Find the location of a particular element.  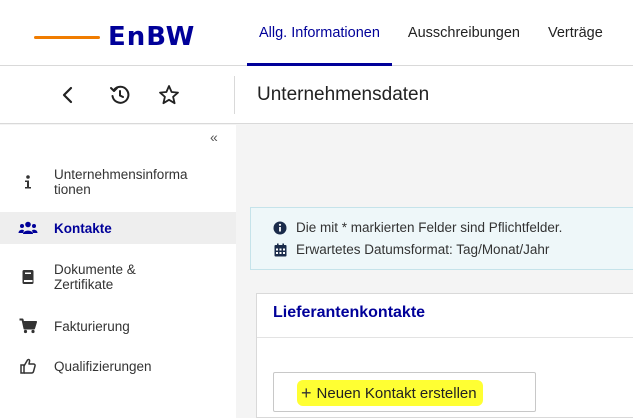

info-circle-icon is located at coordinates (280, 228).